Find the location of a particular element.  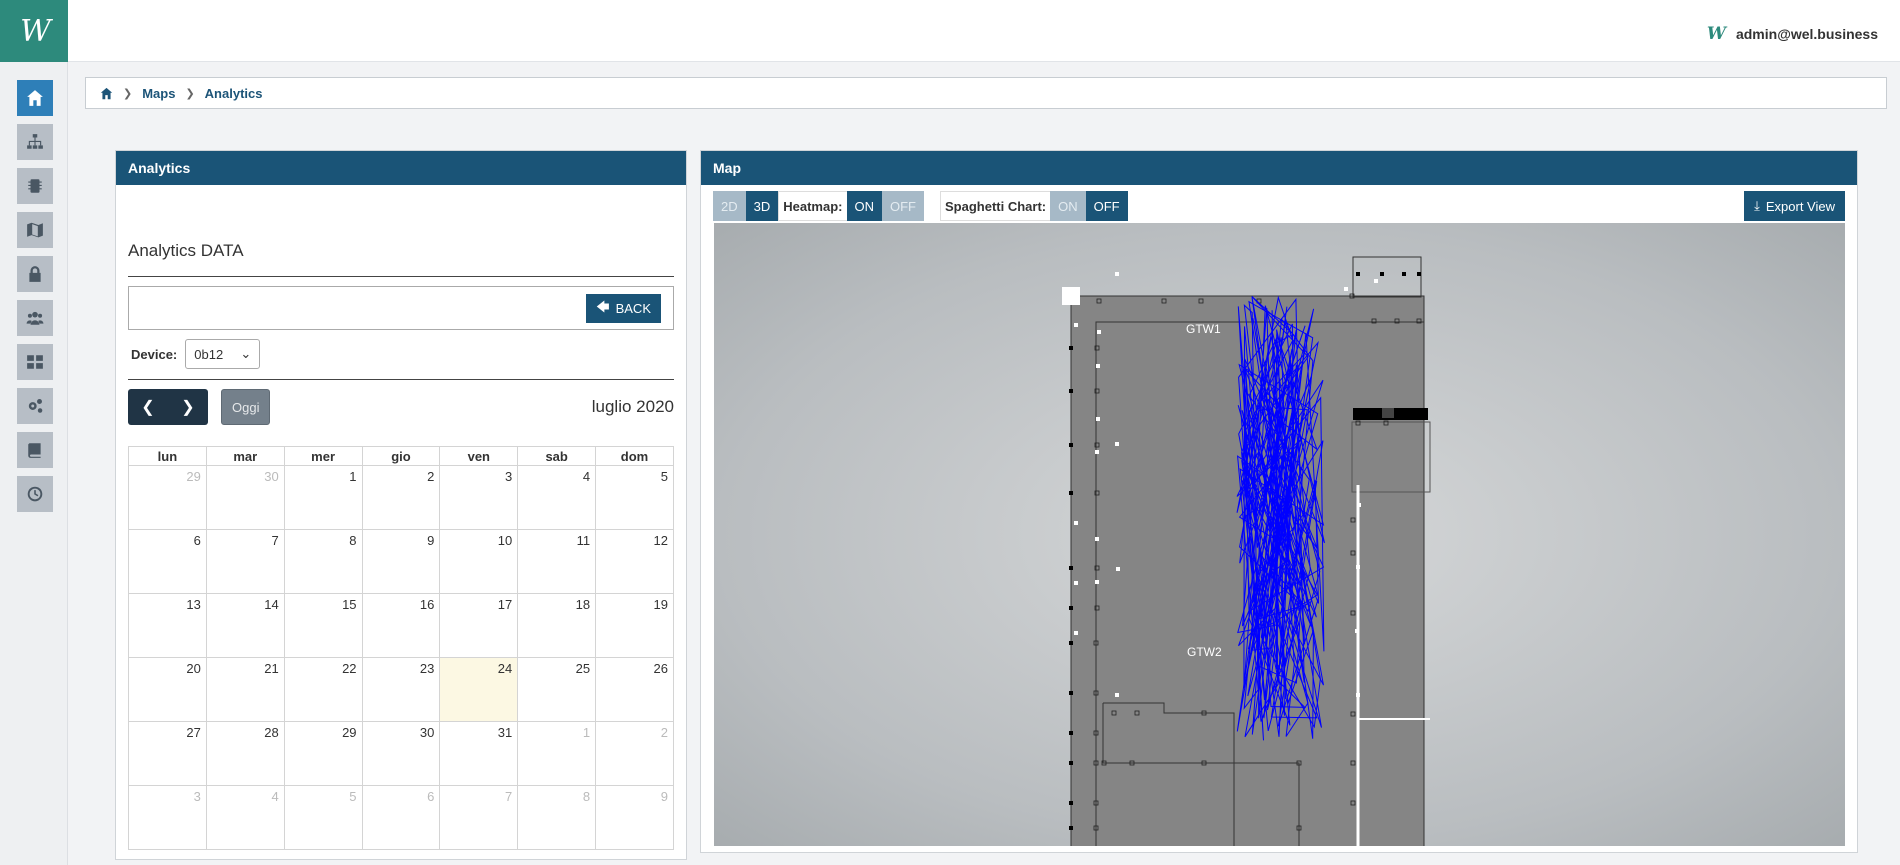

prev-month-button: ❮ is located at coordinates (148, 407).